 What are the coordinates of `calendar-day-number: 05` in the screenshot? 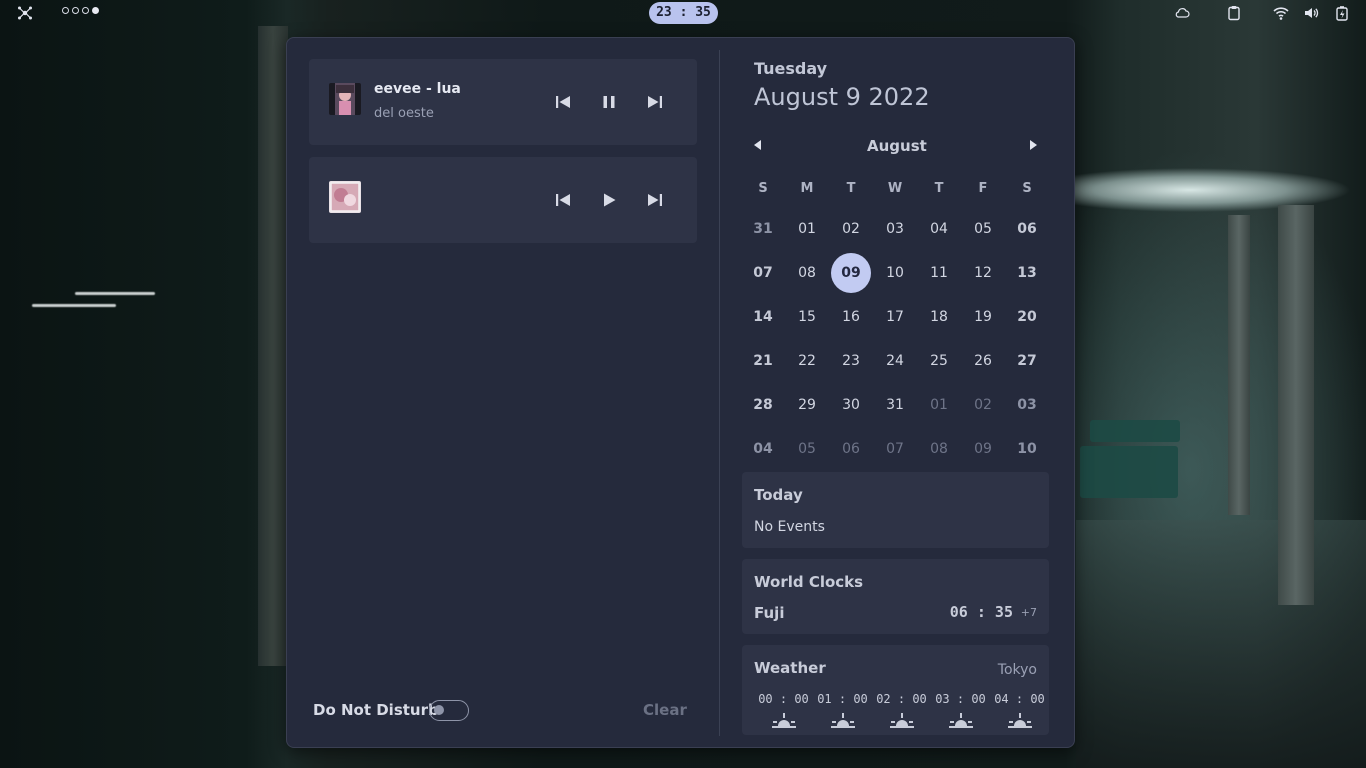 It's located at (983, 229).